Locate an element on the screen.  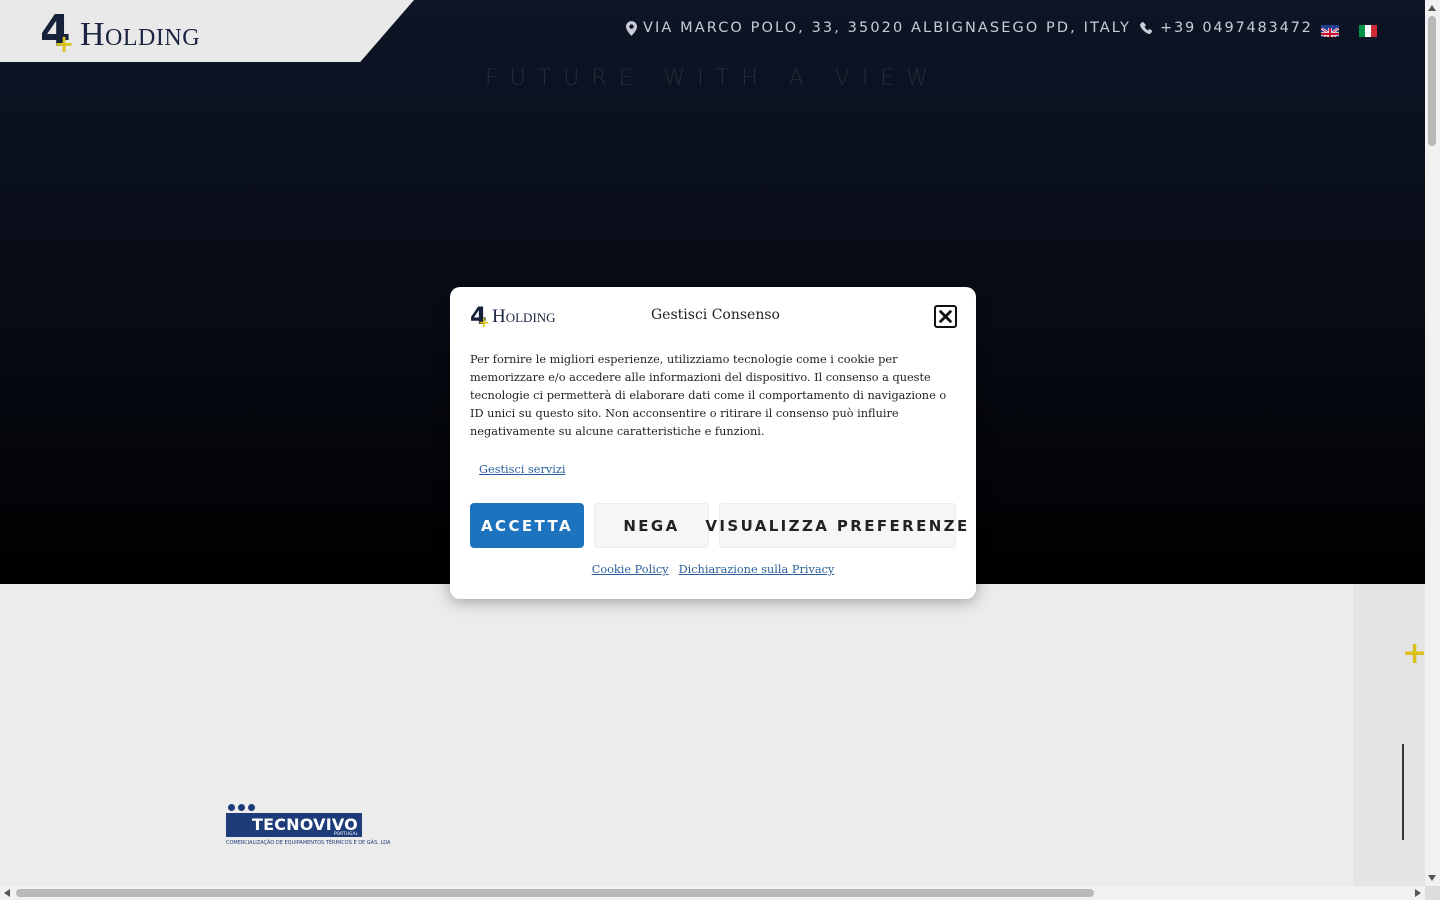
map-pin-icon is located at coordinates (631, 28).